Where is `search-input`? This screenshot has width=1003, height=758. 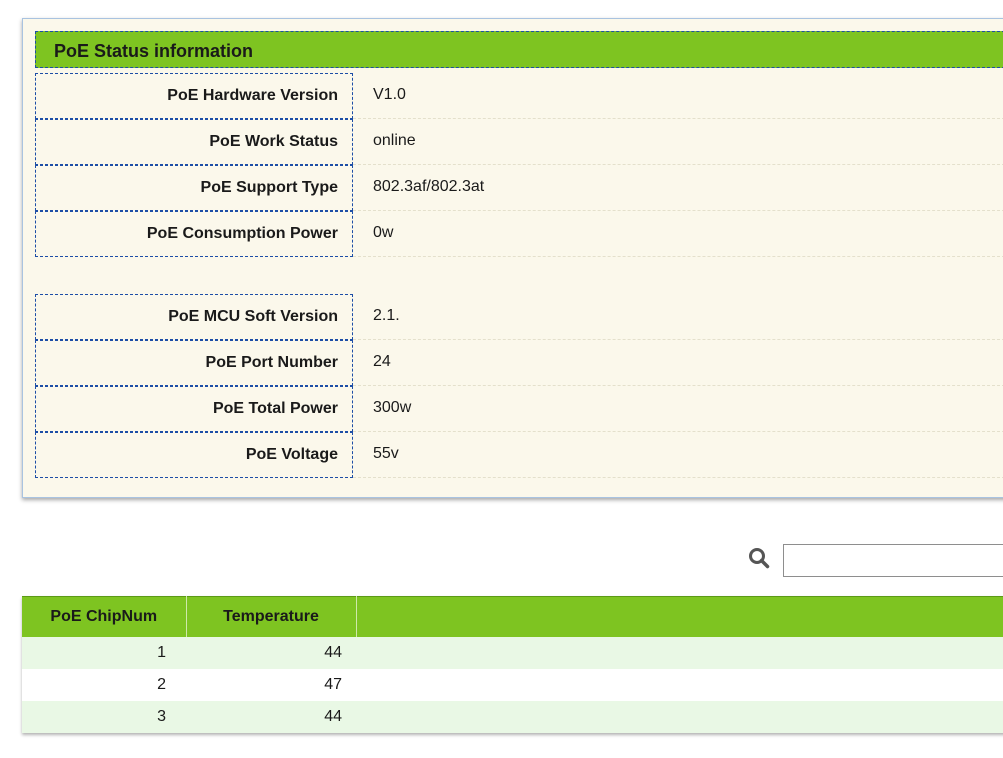 search-input is located at coordinates (893, 560).